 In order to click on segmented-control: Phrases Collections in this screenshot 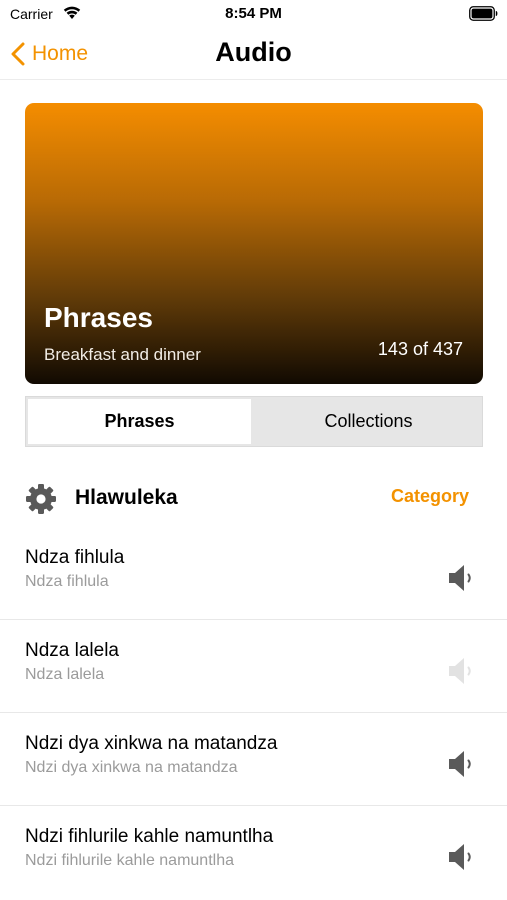, I will do `click(254, 421)`.